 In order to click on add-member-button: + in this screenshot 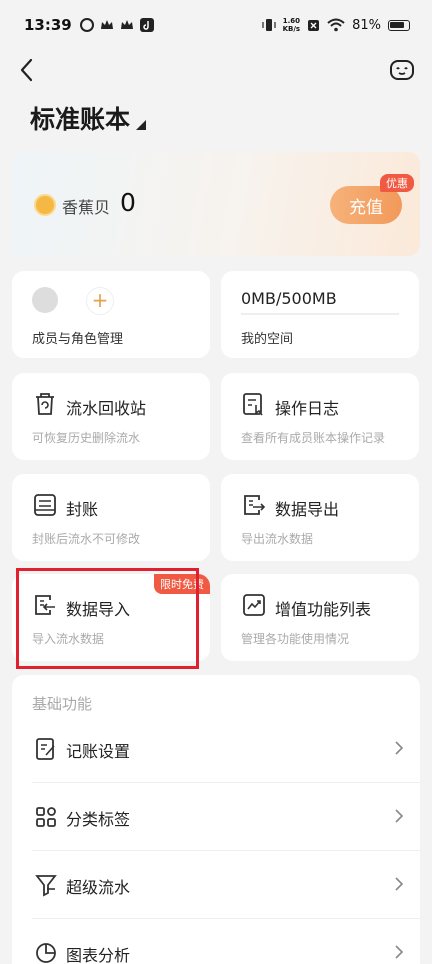, I will do `click(100, 301)`.